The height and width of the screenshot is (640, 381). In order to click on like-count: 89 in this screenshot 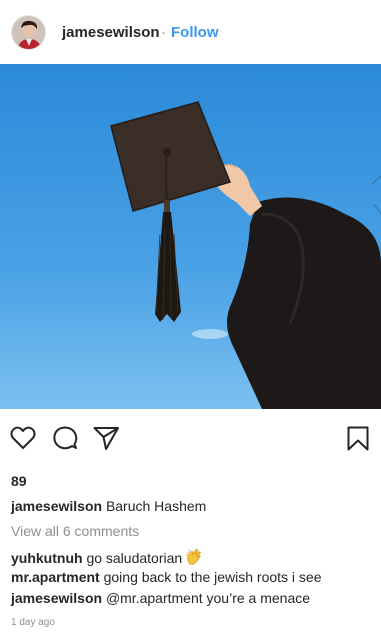, I will do `click(19, 481)`.